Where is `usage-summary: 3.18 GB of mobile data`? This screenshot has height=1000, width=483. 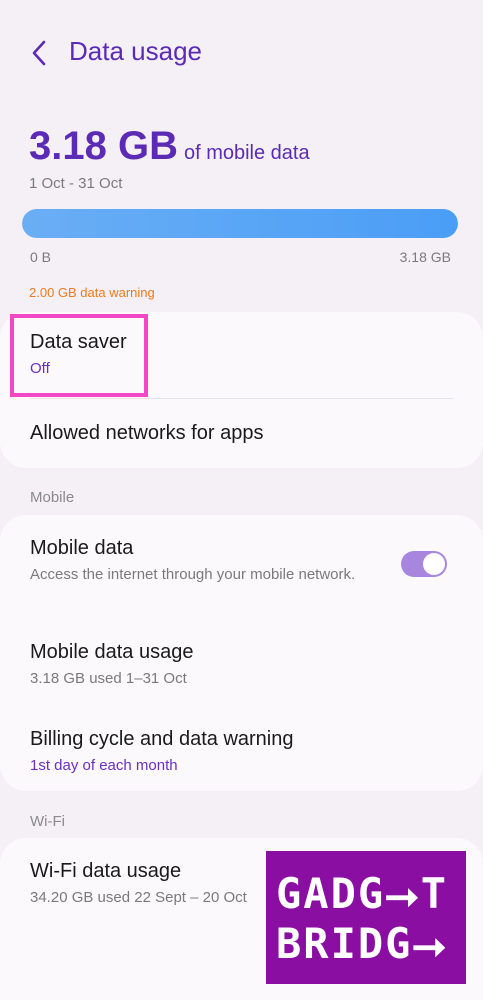 usage-summary: 3.18 GB of mobile data is located at coordinates (169, 146).